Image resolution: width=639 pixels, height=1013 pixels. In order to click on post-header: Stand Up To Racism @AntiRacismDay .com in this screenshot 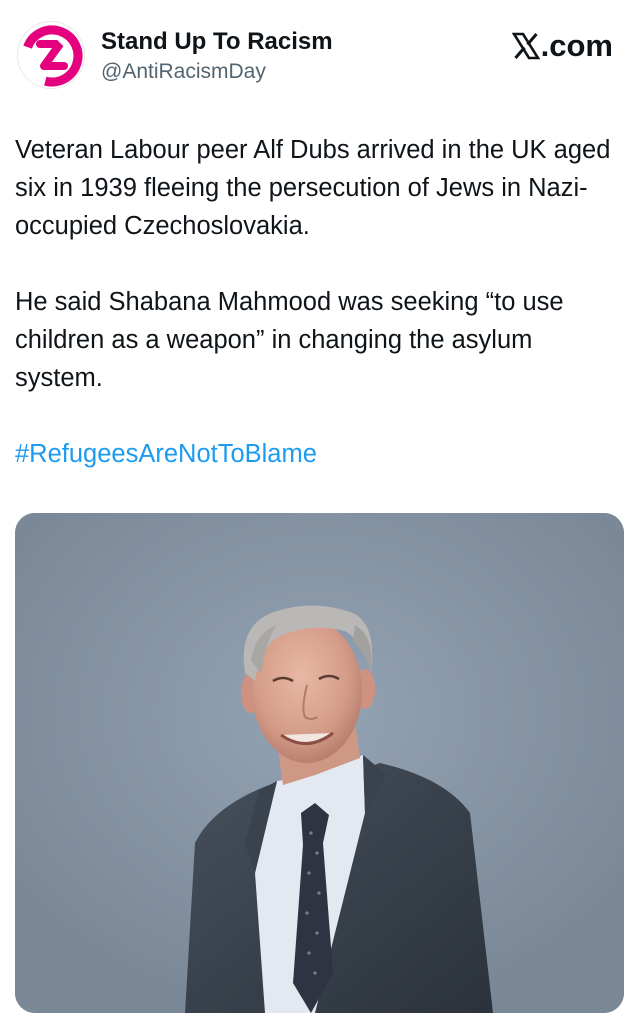, I will do `click(319, 55)`.